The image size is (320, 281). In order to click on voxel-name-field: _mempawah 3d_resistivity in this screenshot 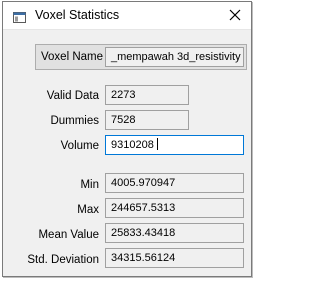, I will do `click(174, 57)`.